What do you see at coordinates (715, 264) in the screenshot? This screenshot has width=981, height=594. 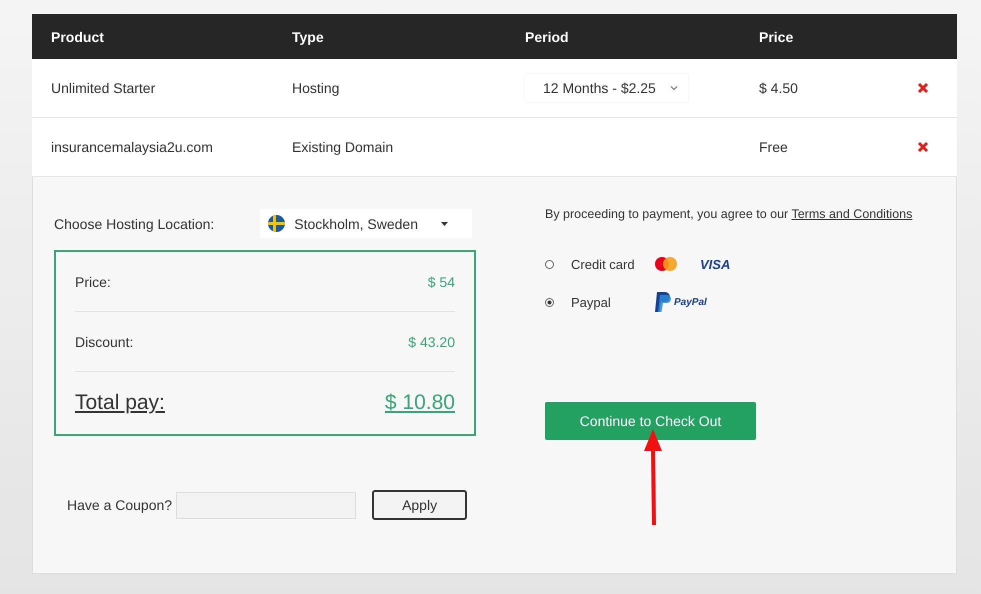 I see `visa-logo: VISA` at bounding box center [715, 264].